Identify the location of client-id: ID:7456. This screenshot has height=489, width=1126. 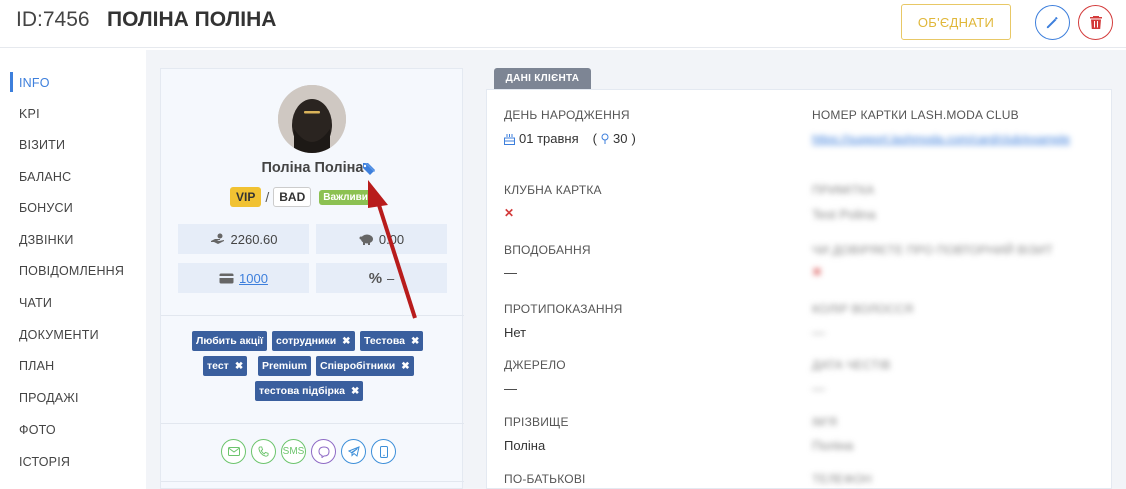
(53, 19).